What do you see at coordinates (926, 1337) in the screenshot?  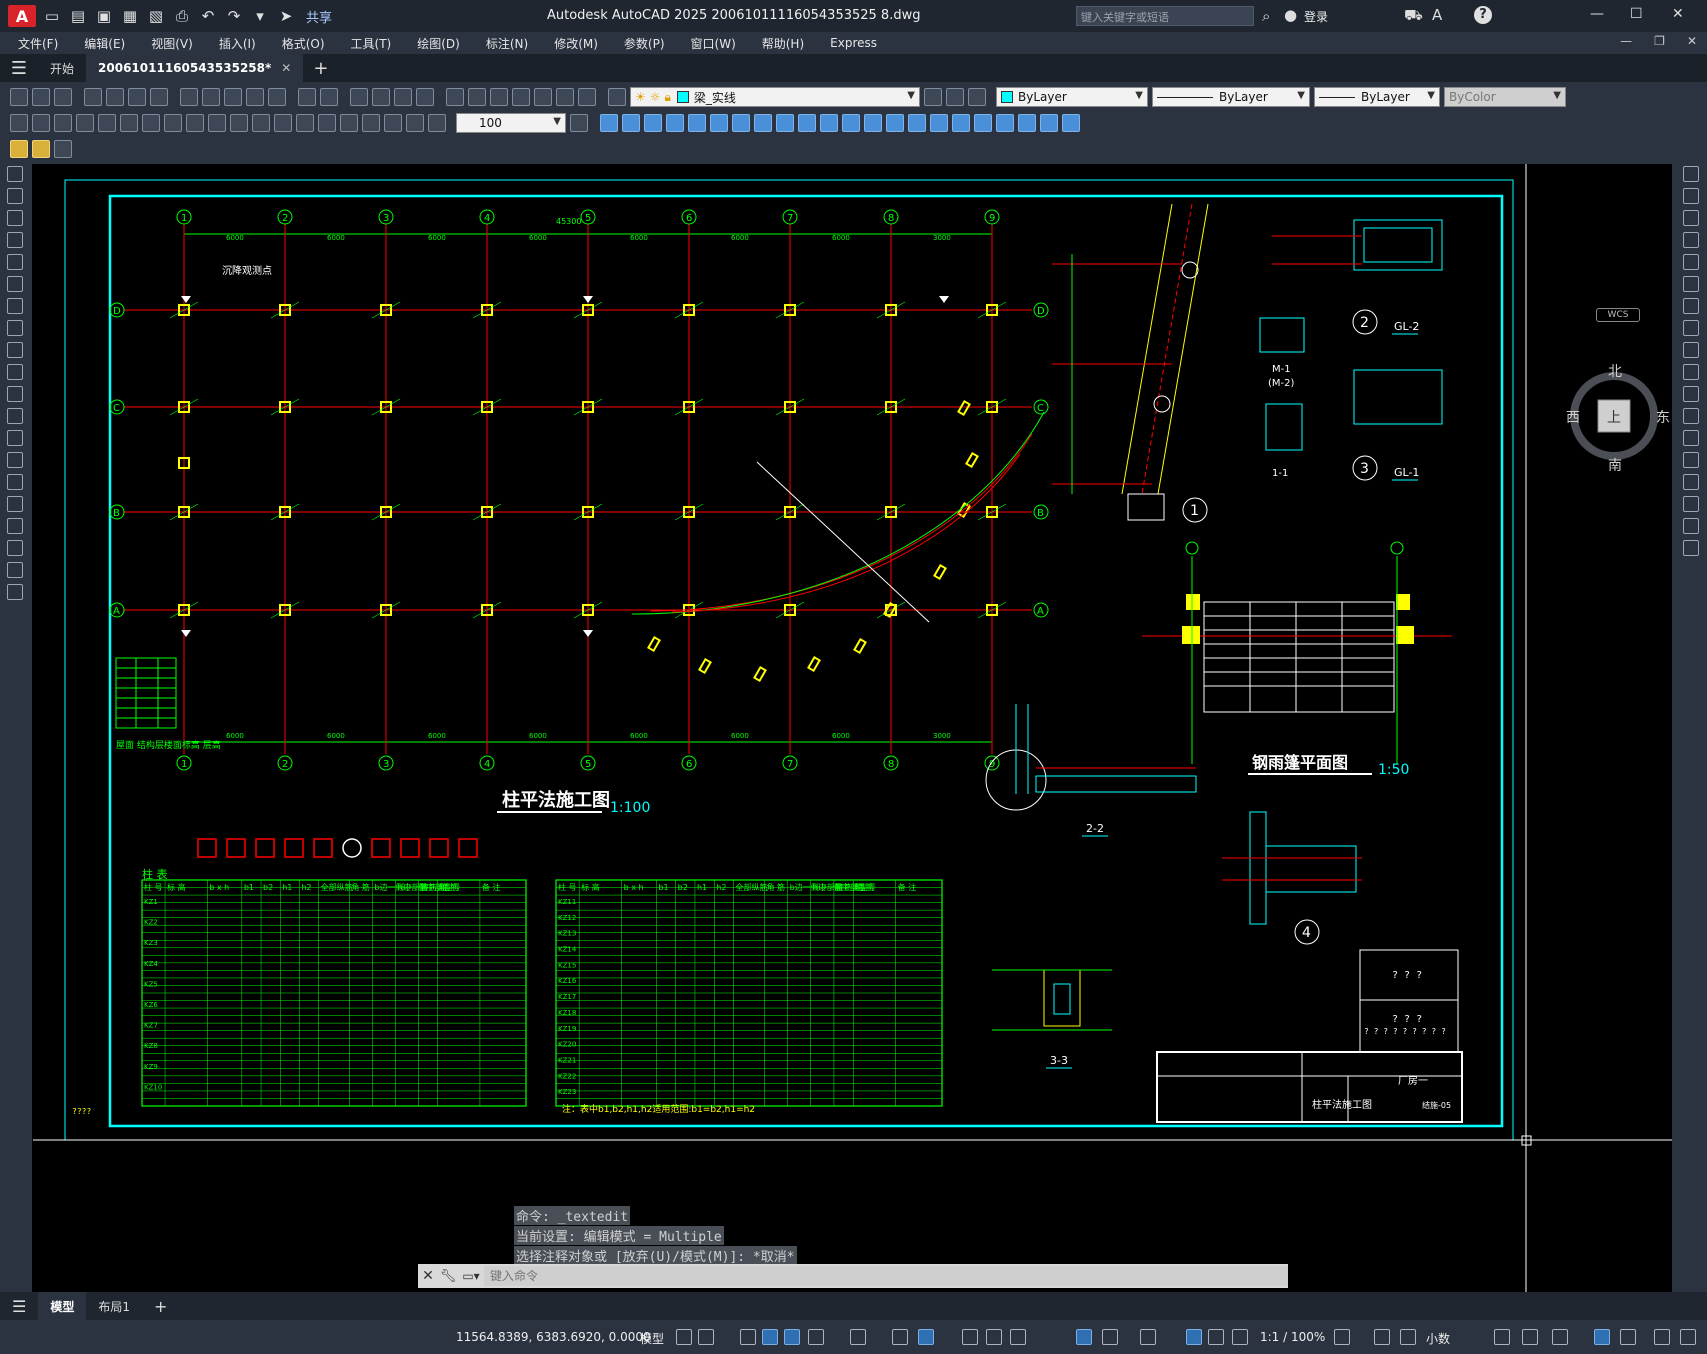 I see `object-snap-icon` at bounding box center [926, 1337].